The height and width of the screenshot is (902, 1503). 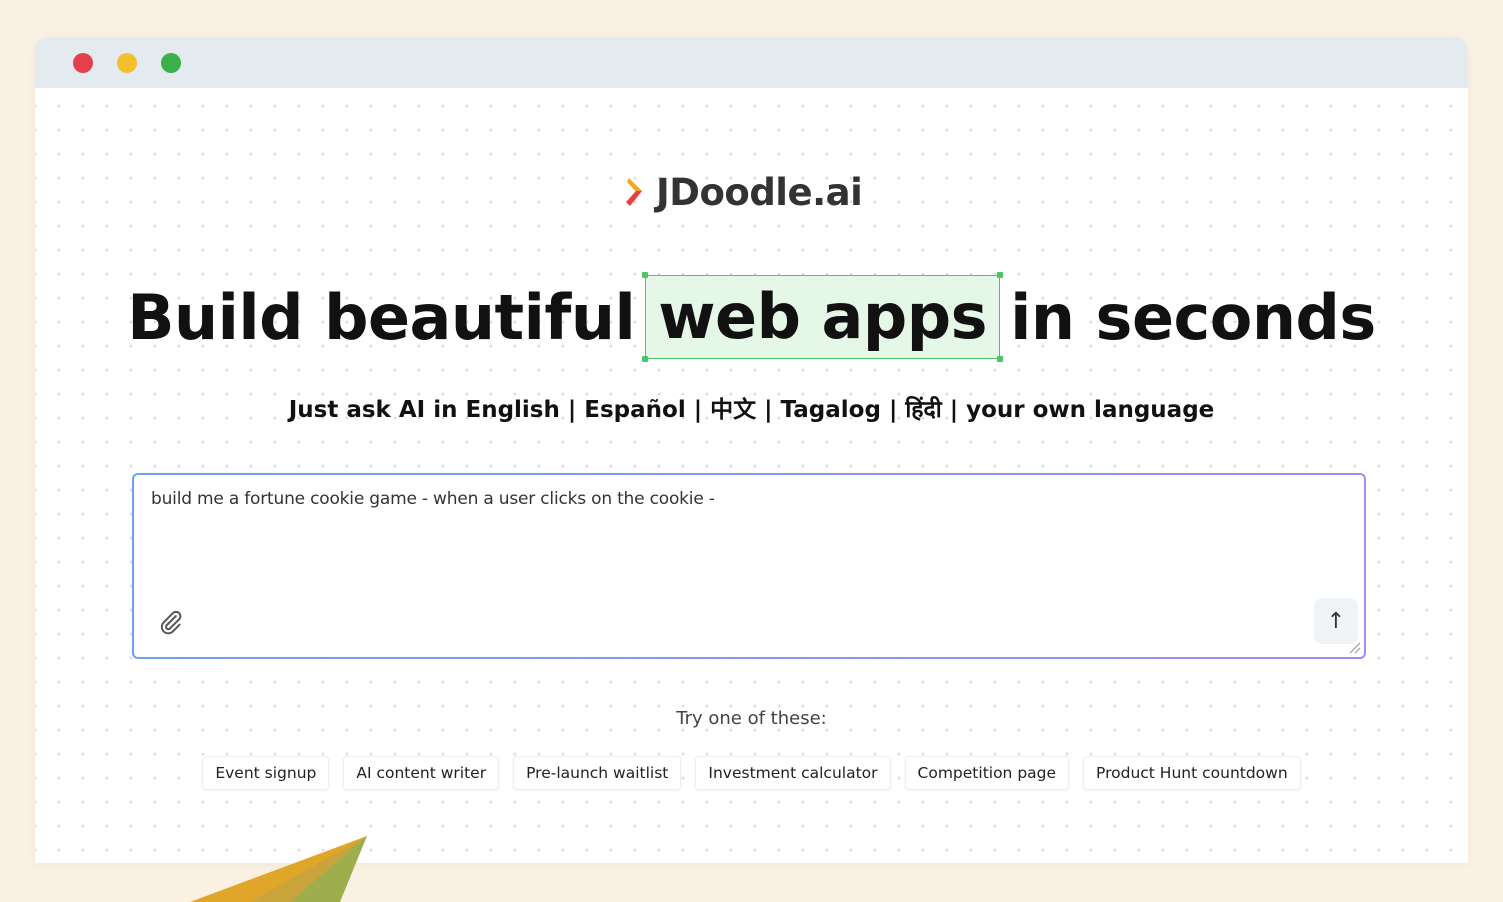 I want to click on suggestion-chip: Product Hunt countdown, so click(x=1192, y=773).